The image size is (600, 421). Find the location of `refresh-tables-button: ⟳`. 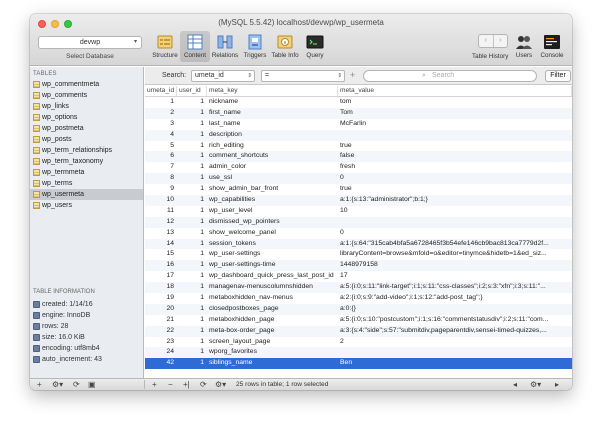

refresh-tables-button: ⟳ is located at coordinates (76, 384).